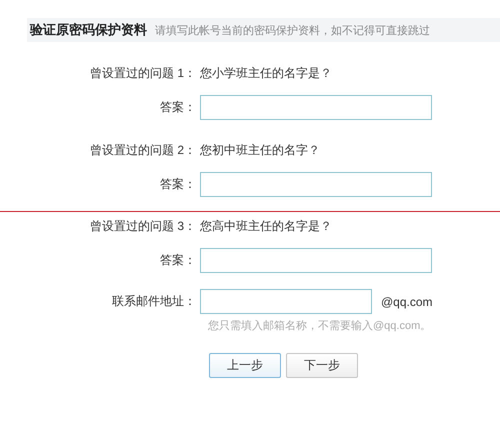 This screenshot has width=500, height=426. Describe the element at coordinates (266, 226) in the screenshot. I see `question-text: 您高中班主任的名字是？` at that location.